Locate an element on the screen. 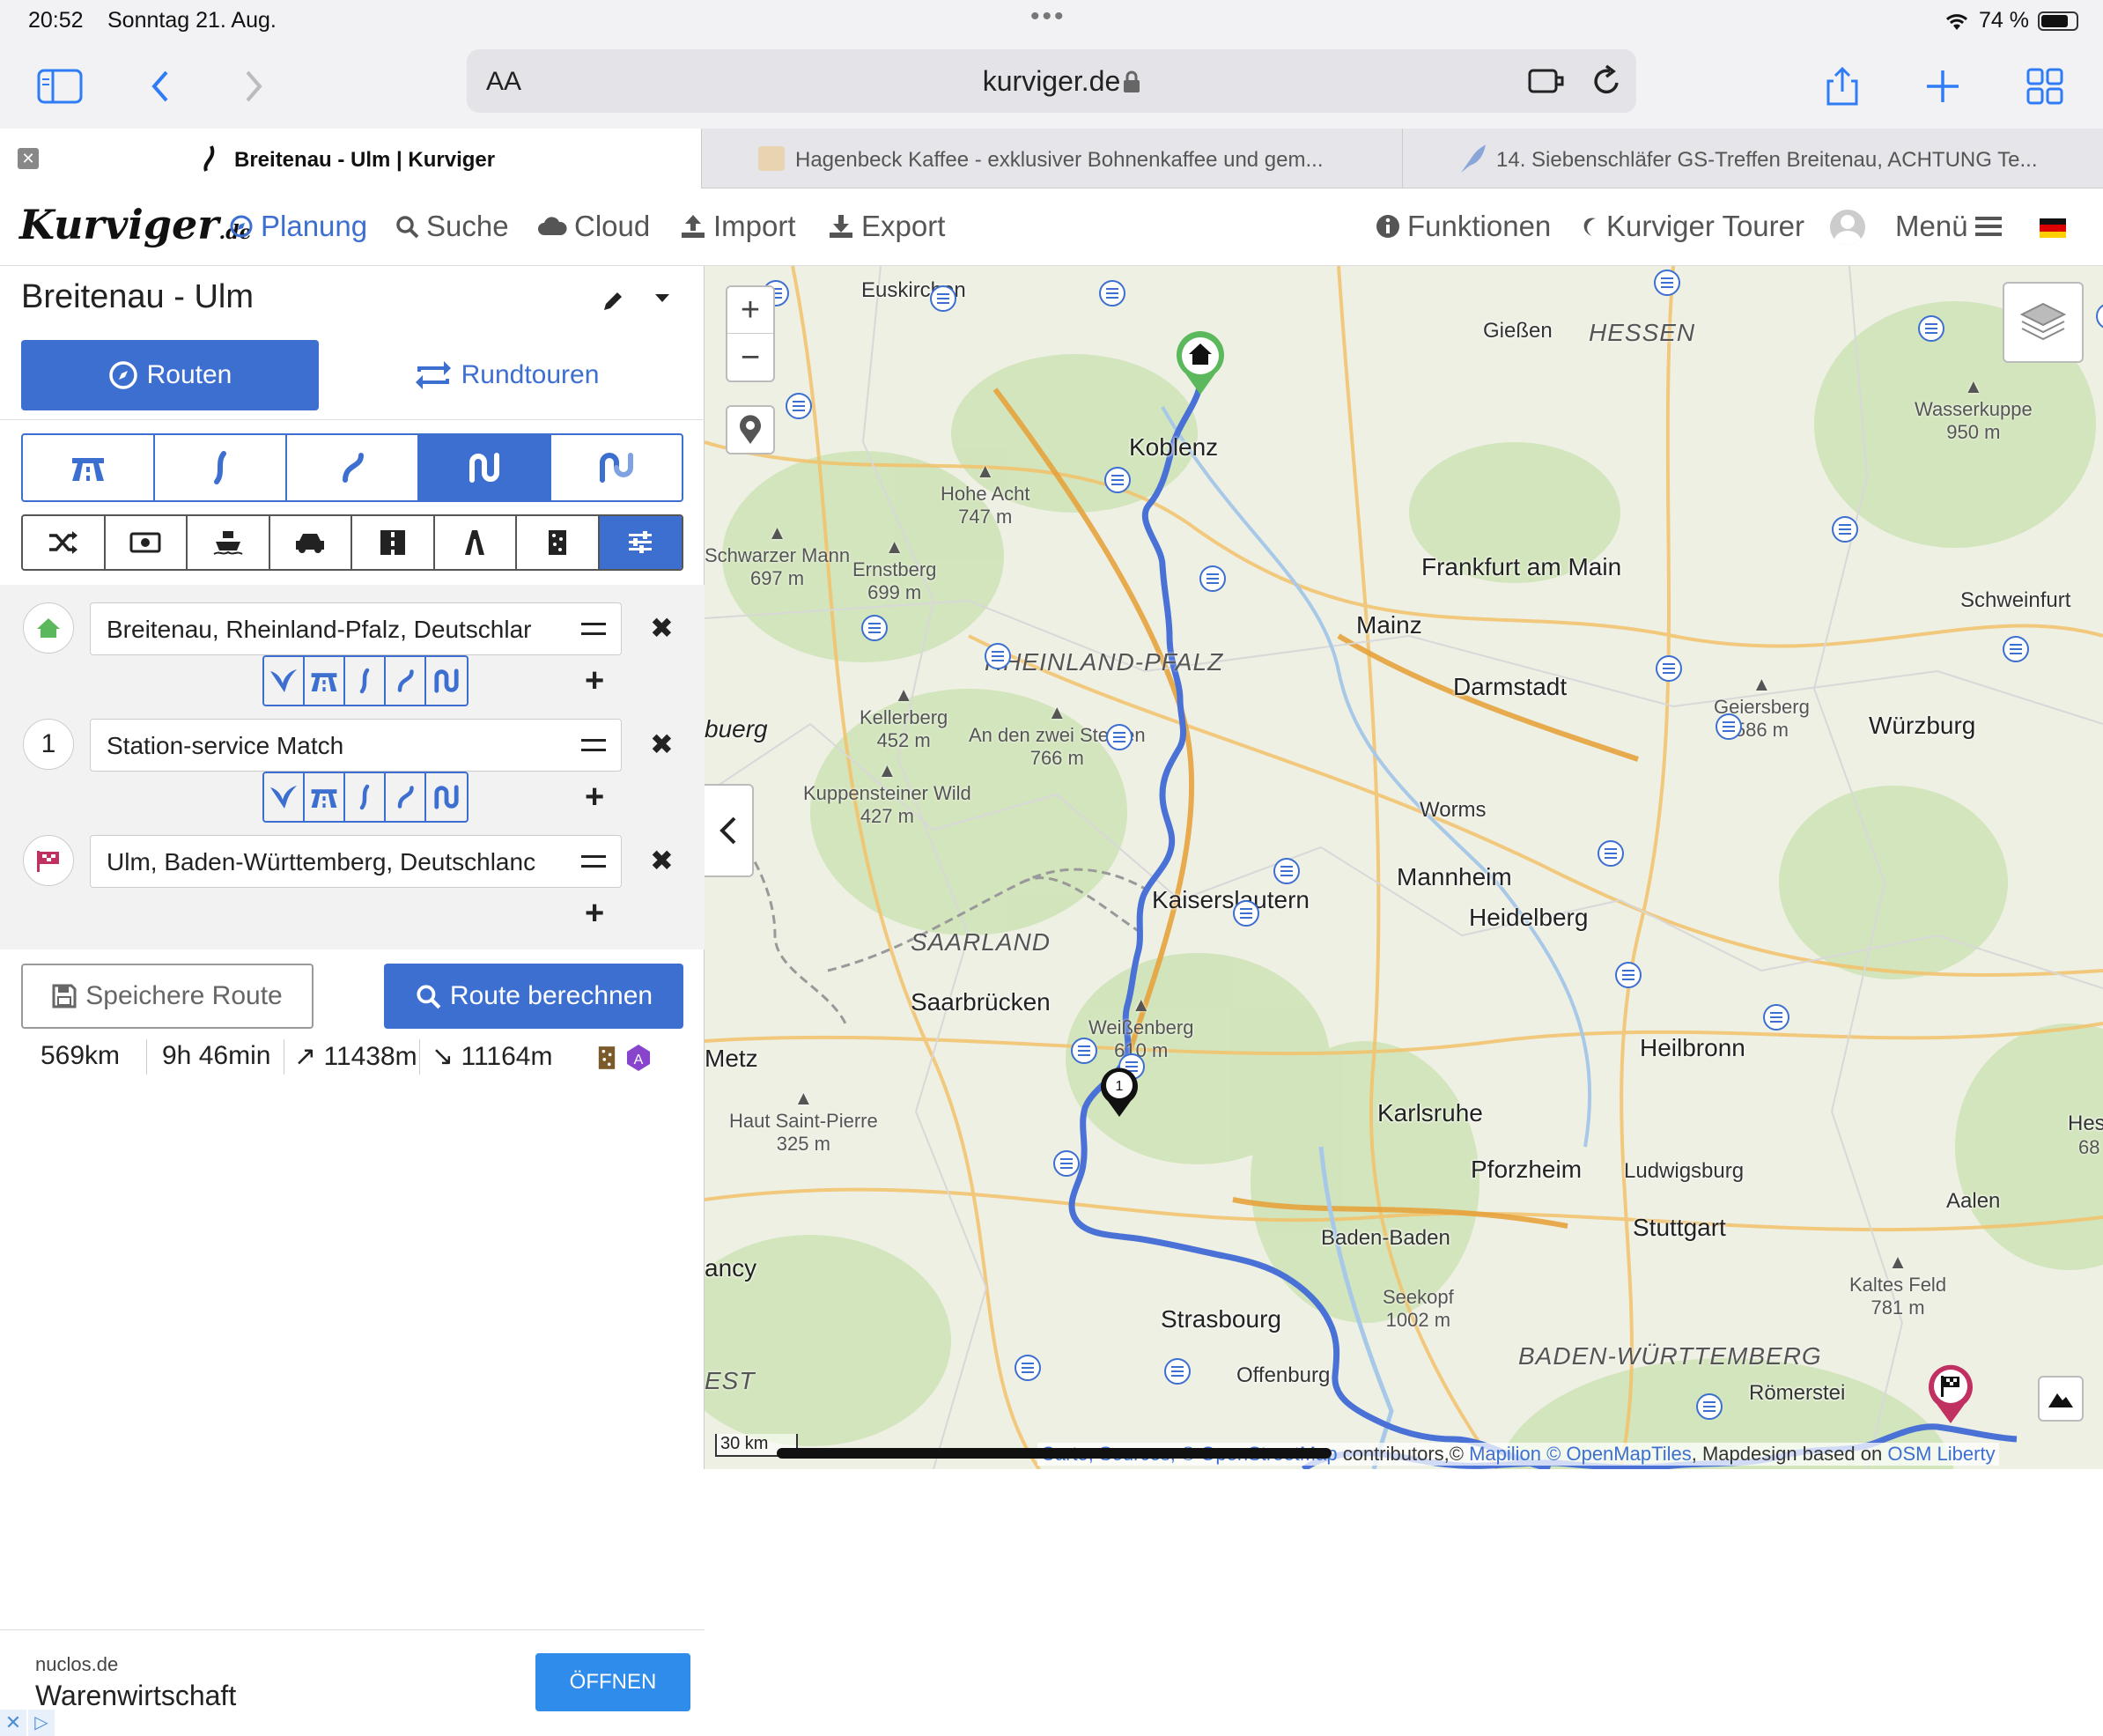 The image size is (2103, 1736). shuffle-option is located at coordinates (64, 542).